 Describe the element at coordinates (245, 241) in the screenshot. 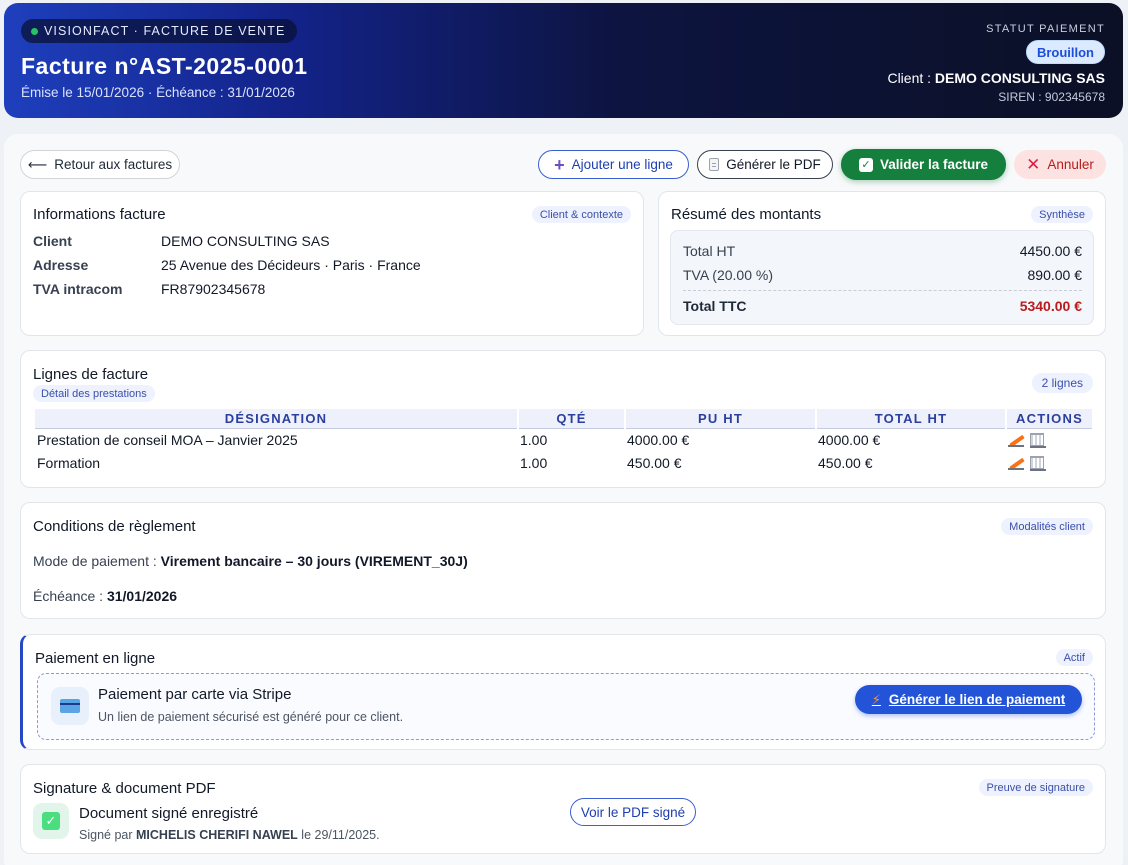

I see `info-value: DEMO CONSULTING SAS` at that location.